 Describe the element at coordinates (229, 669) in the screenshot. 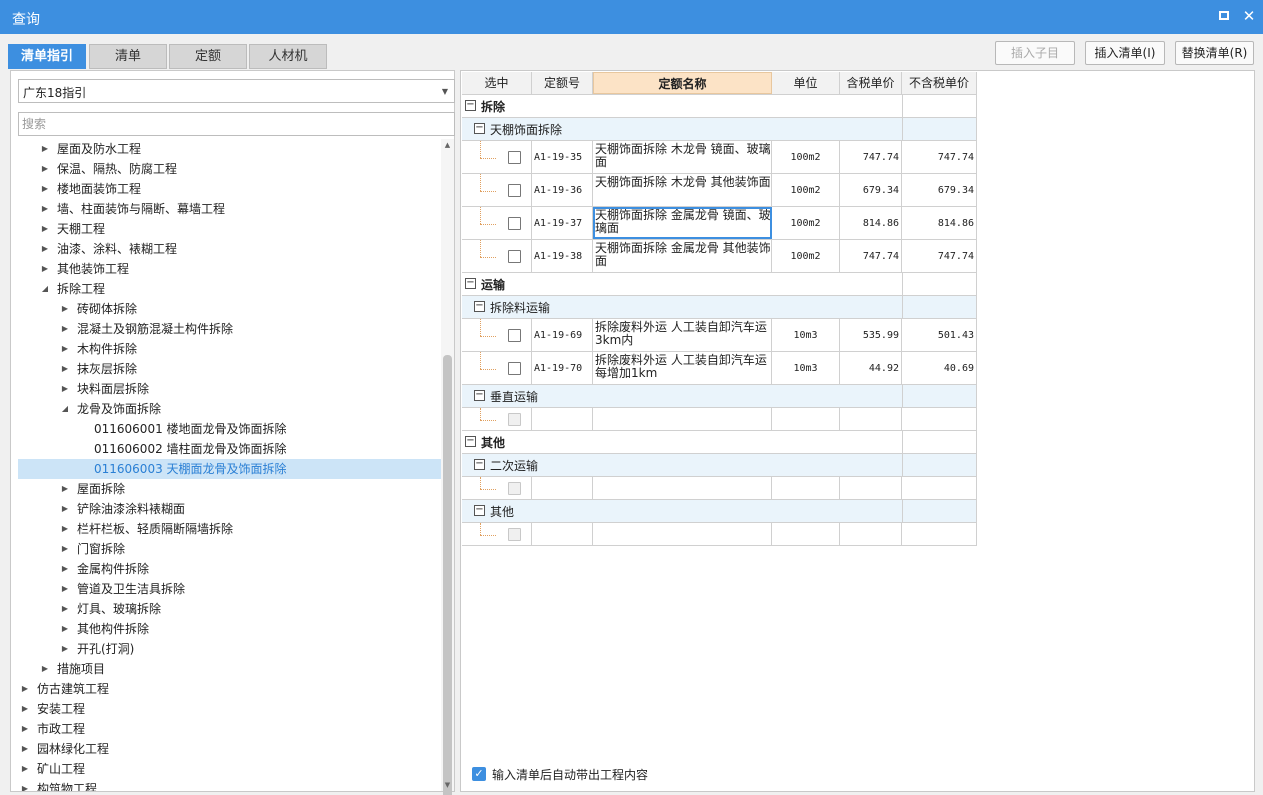

I see `tree-node: ▶ 措施项目` at that location.